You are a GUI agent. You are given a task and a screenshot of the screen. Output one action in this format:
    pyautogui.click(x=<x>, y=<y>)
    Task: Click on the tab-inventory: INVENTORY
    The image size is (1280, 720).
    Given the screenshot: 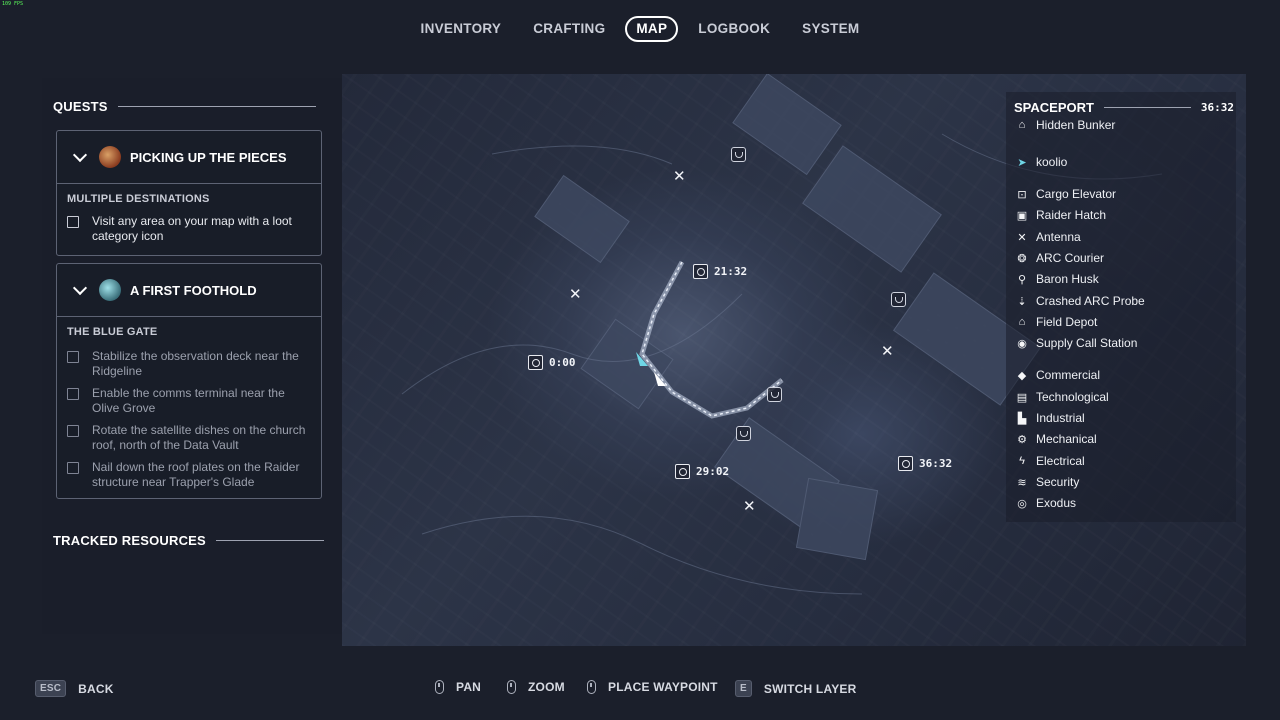 What is the action you would take?
    pyautogui.click(x=461, y=29)
    